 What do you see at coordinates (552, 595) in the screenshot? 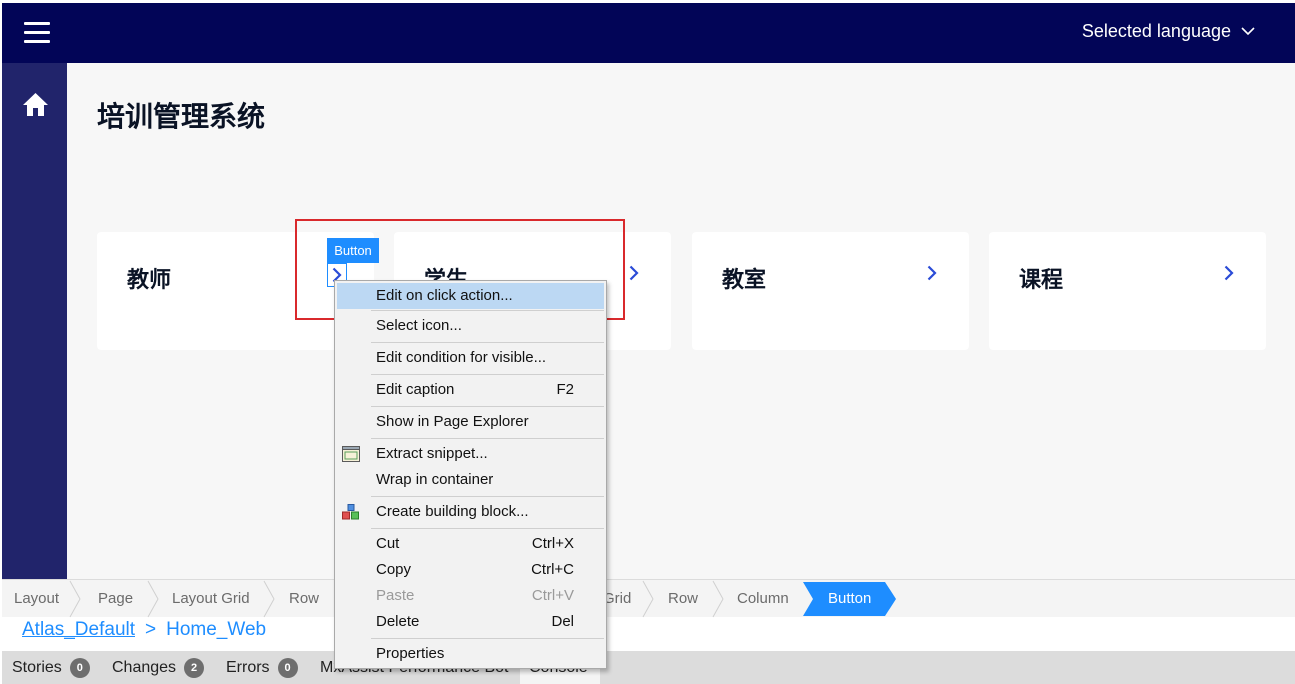
I see `menu-shortcut: Ctrl+V` at bounding box center [552, 595].